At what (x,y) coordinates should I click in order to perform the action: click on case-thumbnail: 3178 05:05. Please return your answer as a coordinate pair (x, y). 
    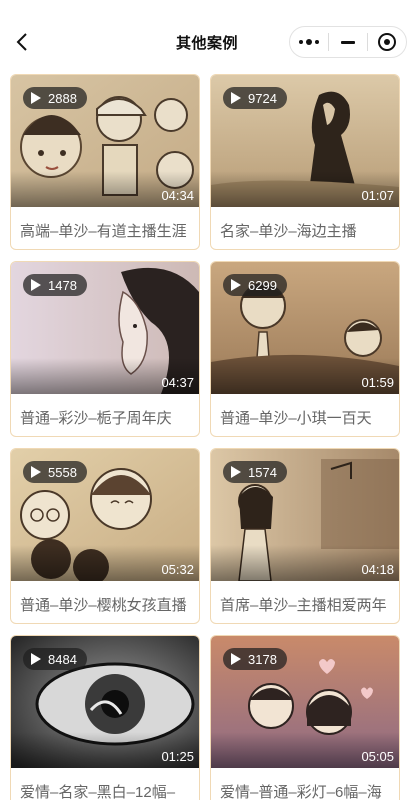
    Looking at the image, I should click on (305, 702).